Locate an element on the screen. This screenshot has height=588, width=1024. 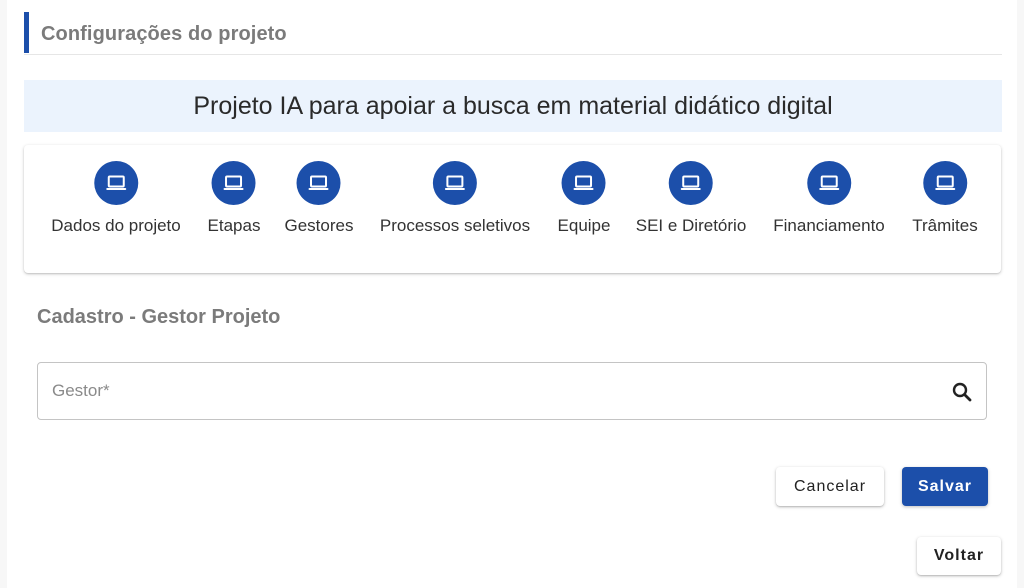
gestor-field is located at coordinates (512, 391).